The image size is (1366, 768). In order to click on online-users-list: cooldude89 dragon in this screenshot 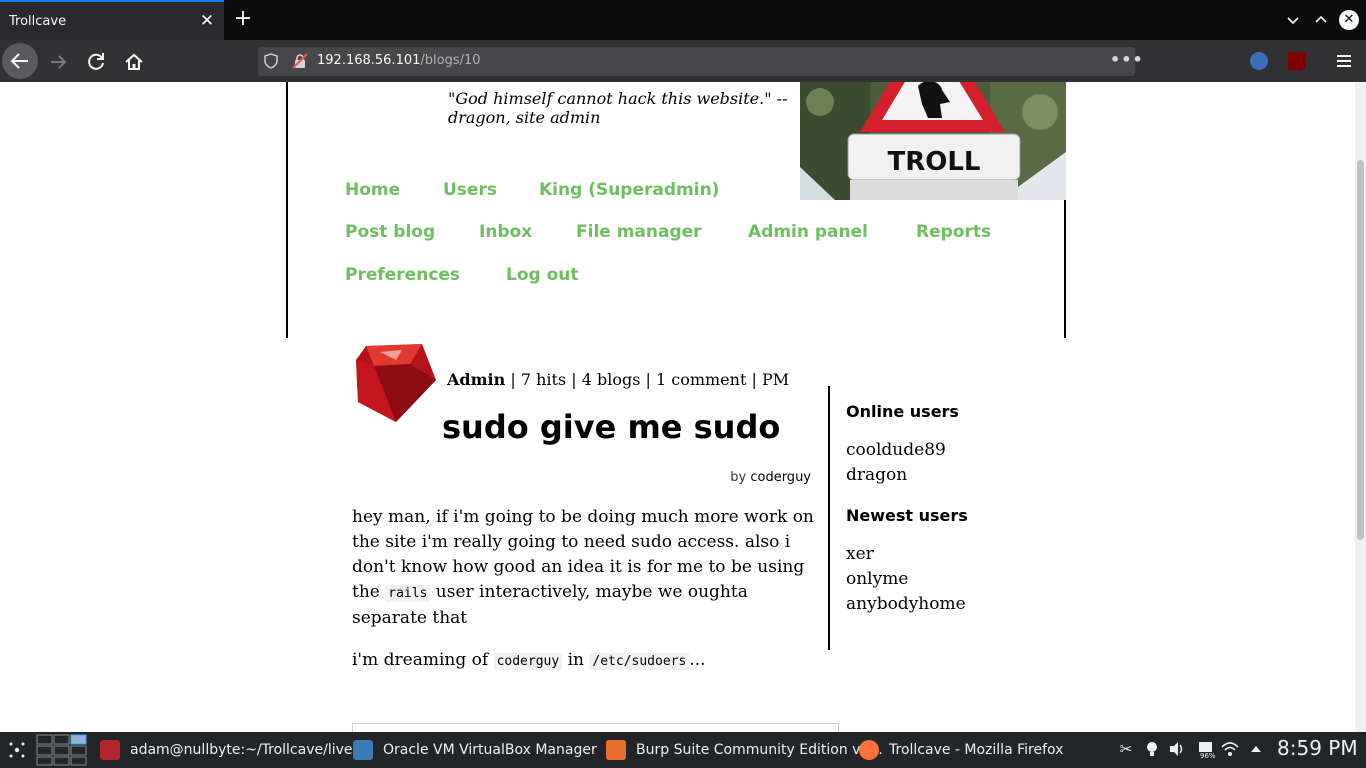, I will do `click(896, 463)`.